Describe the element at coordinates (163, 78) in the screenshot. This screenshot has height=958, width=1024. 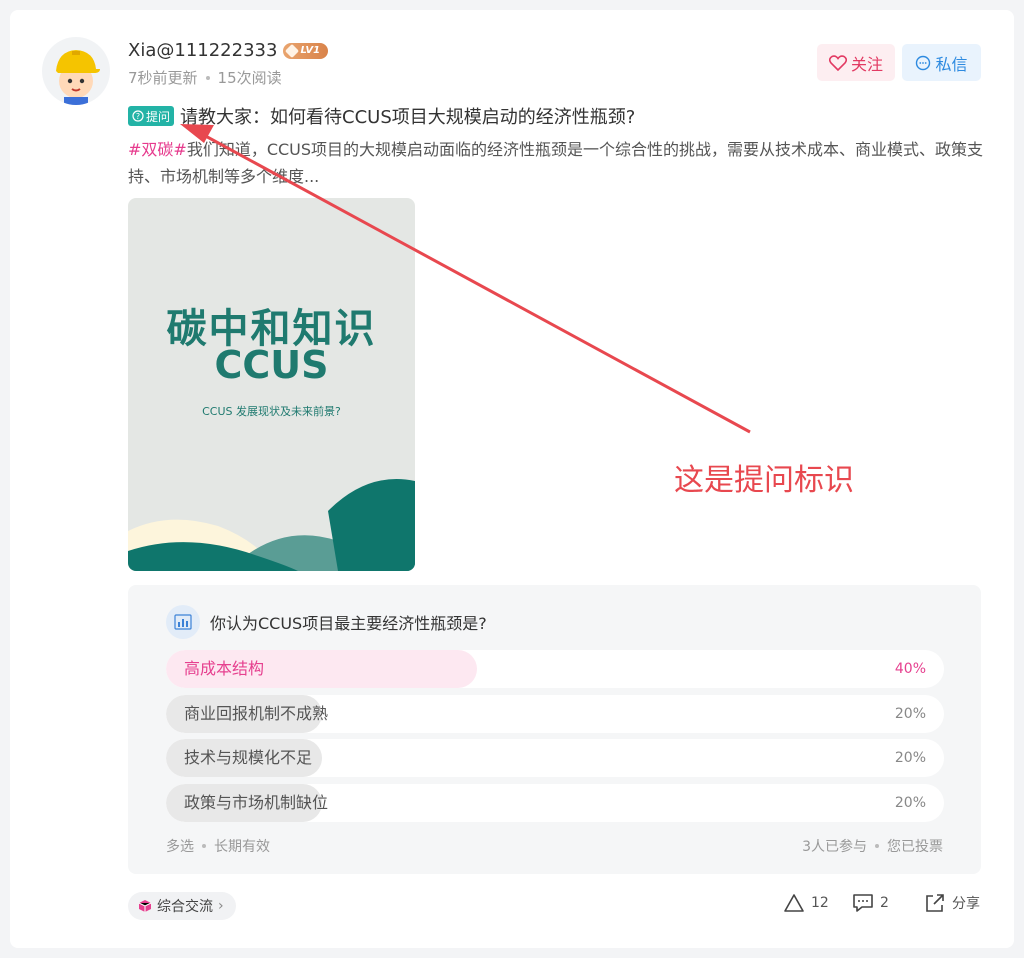
I see `update-time: 7秒前更新` at that location.